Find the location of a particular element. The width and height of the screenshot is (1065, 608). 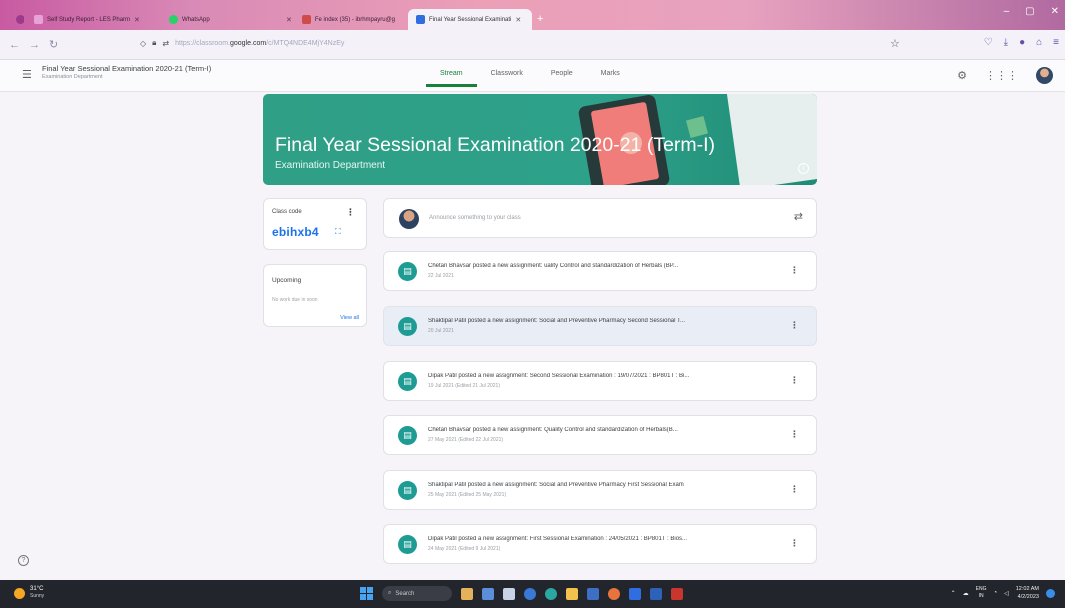

tab-gmail-inbox: ✕ Fe index (35) - ibrhmpayru@g is located at coordinates (343, 19).